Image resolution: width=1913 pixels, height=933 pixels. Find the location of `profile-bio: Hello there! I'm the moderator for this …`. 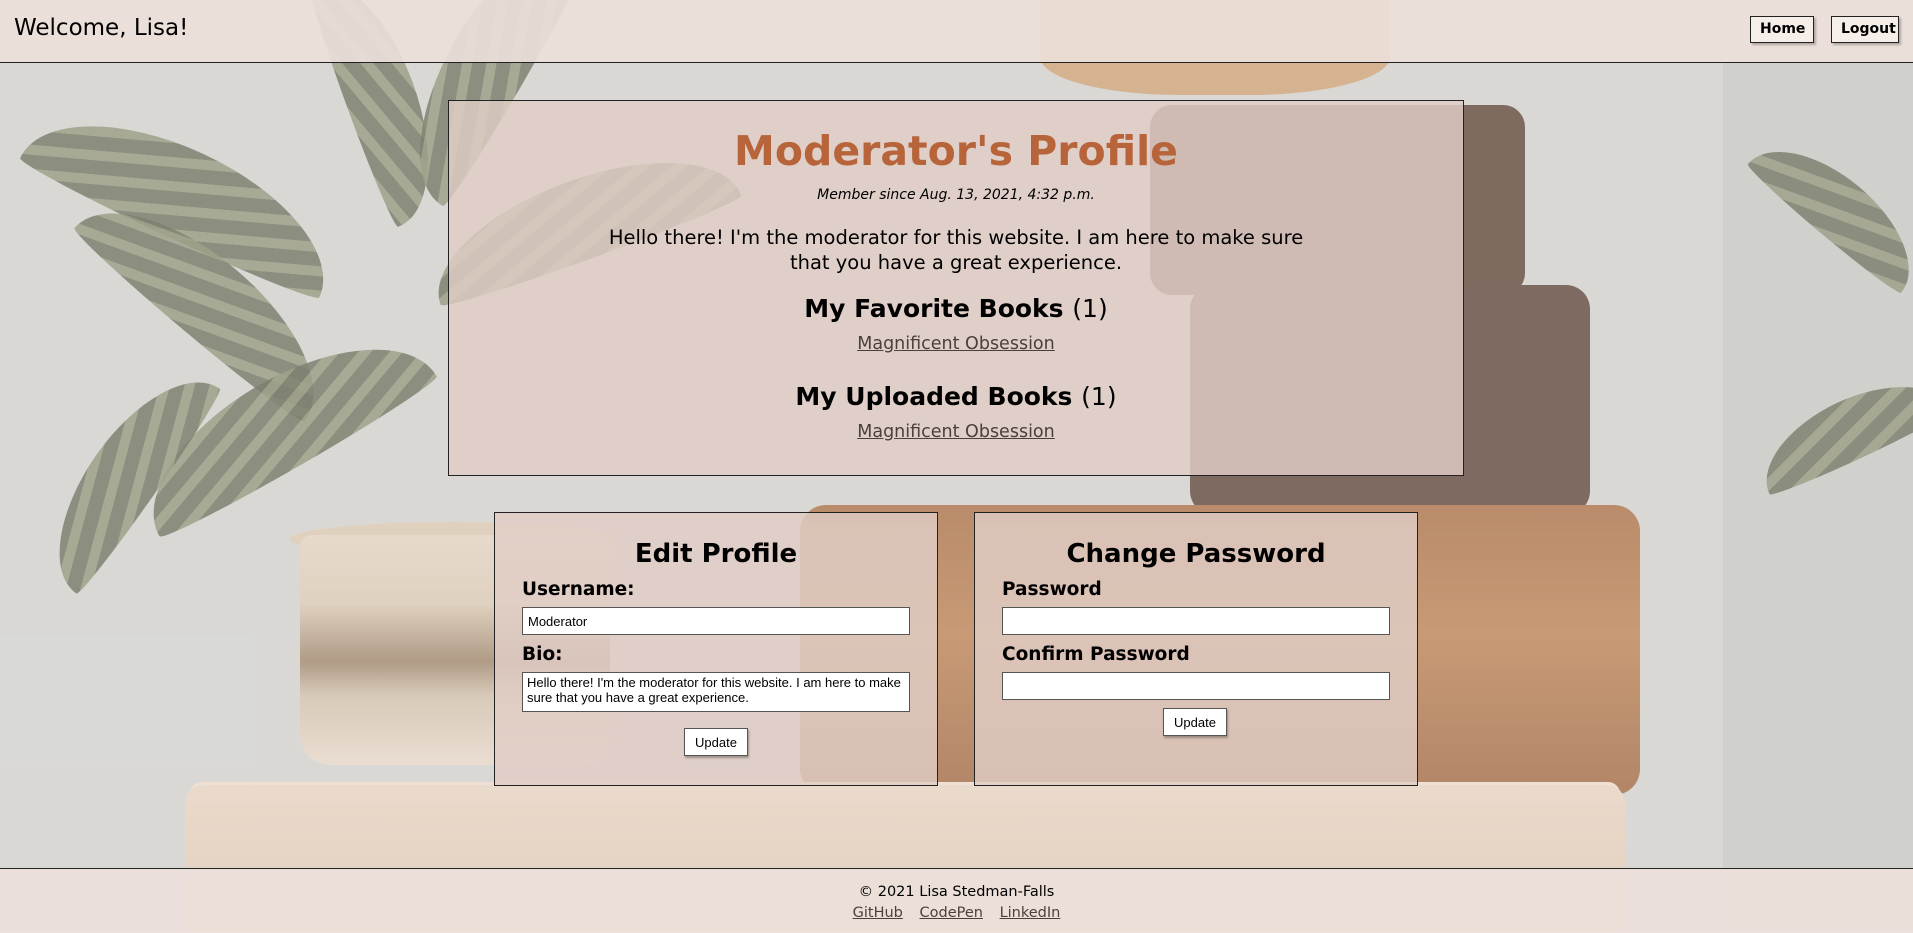

profile-bio: Hello there! I'm the moderator for this … is located at coordinates (956, 250).